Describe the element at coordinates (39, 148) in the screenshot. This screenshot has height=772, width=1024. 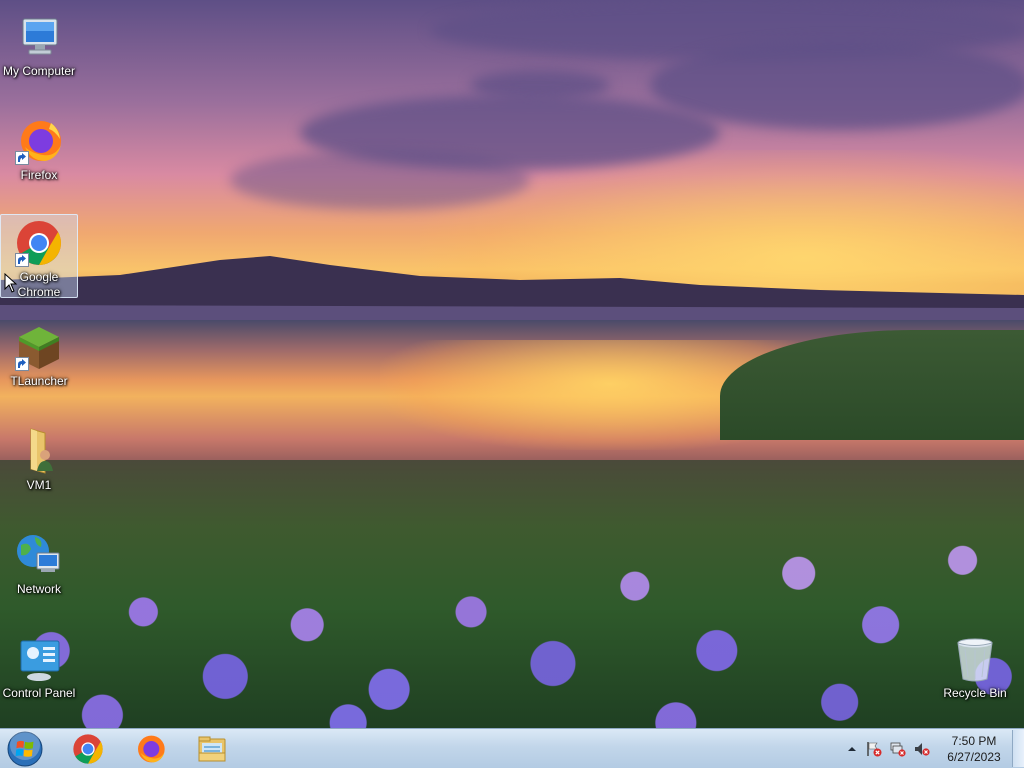
I see `desktop-icon-firefox: Firefox` at that location.